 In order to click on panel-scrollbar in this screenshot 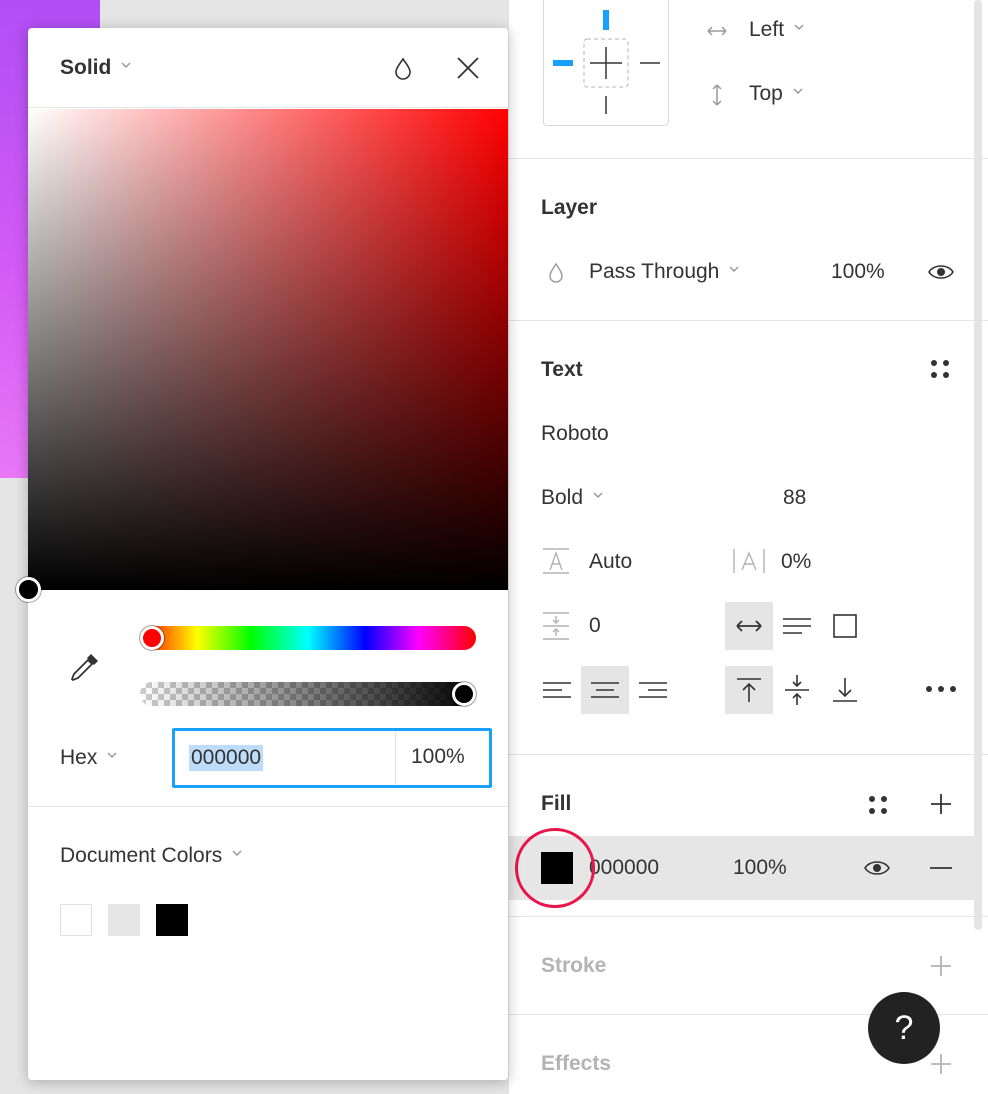, I will do `click(978, 465)`.